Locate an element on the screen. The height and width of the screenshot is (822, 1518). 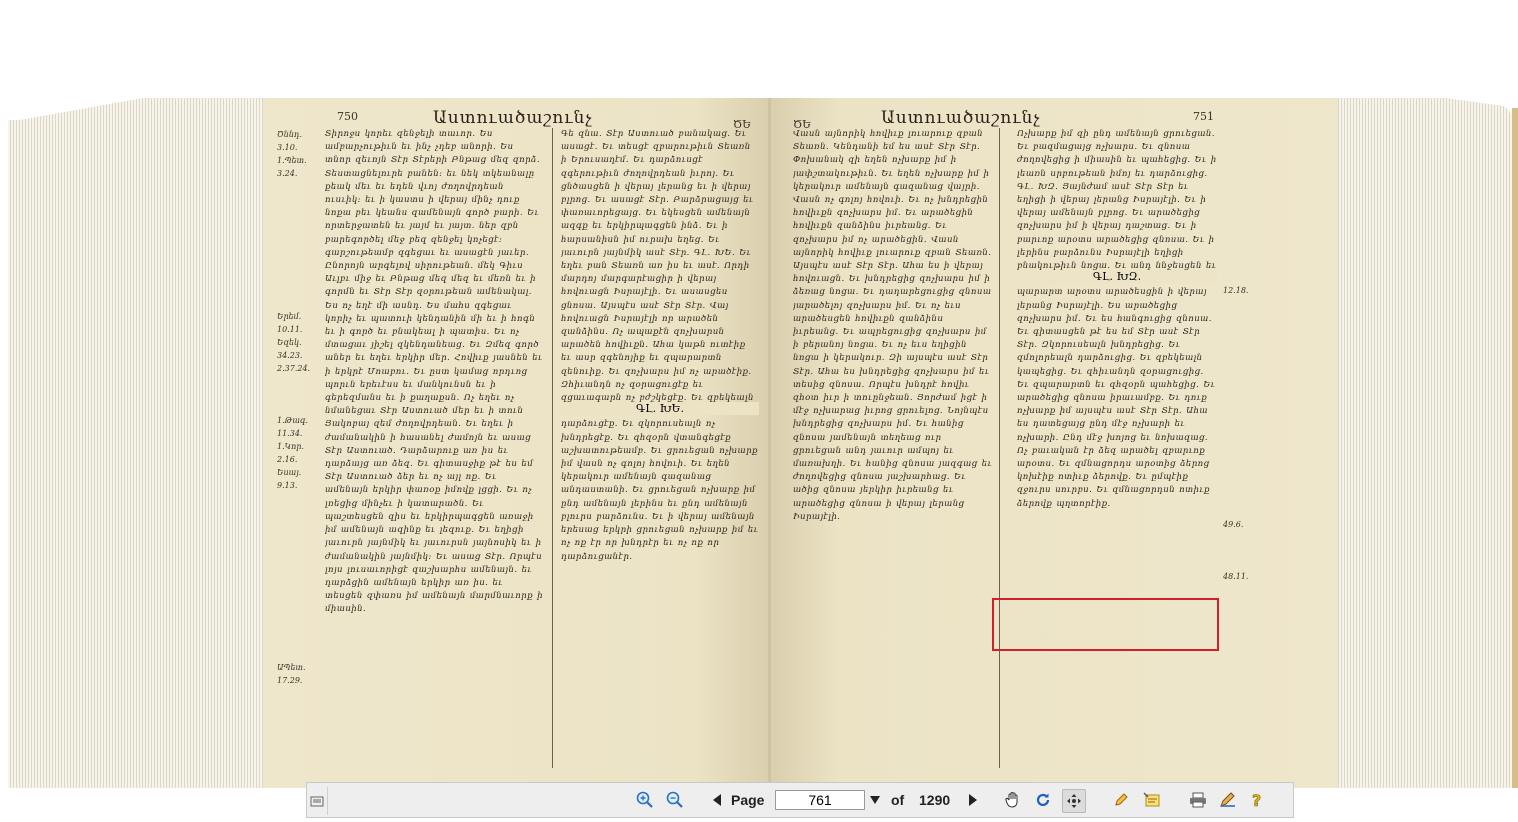
toolbar-separator is located at coordinates (327, 801).